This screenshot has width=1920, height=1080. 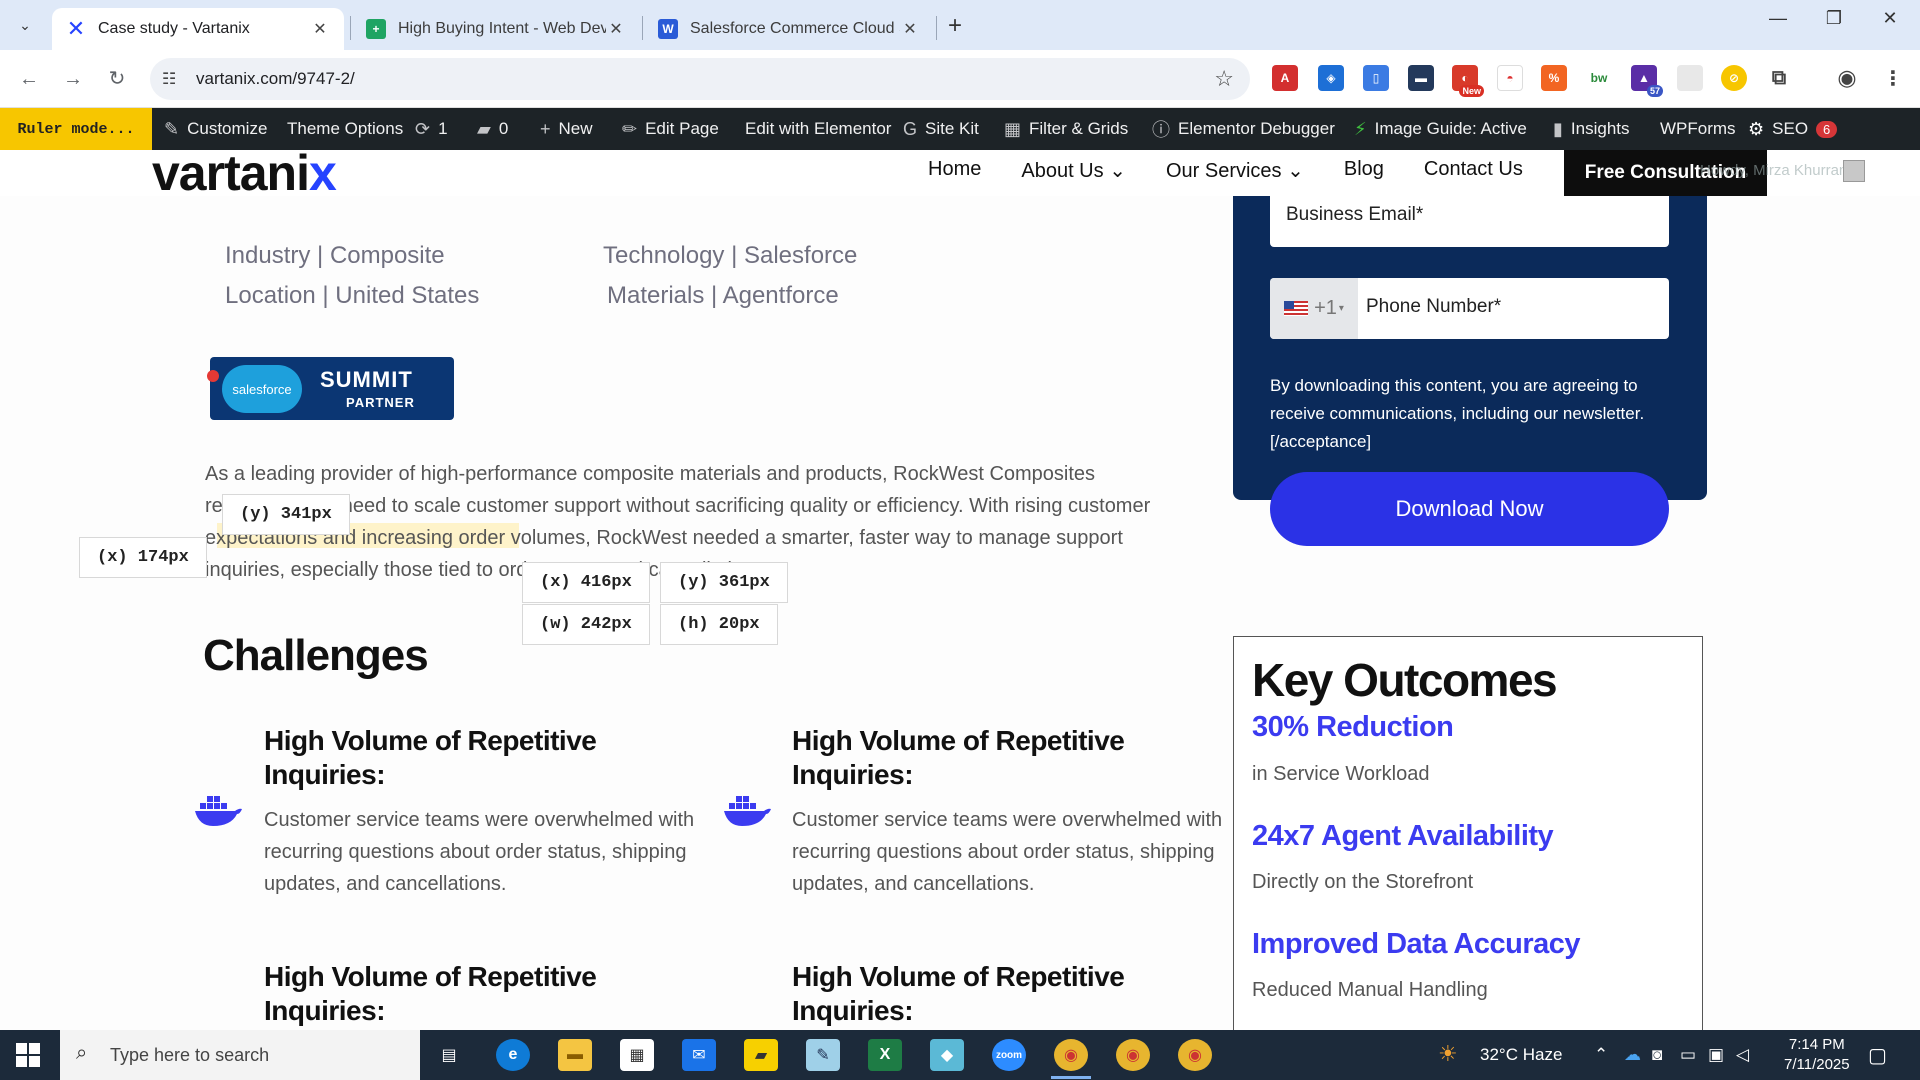 What do you see at coordinates (1403, 836) in the screenshot?
I see `outcome-stat: 24x7 Agent Availability` at bounding box center [1403, 836].